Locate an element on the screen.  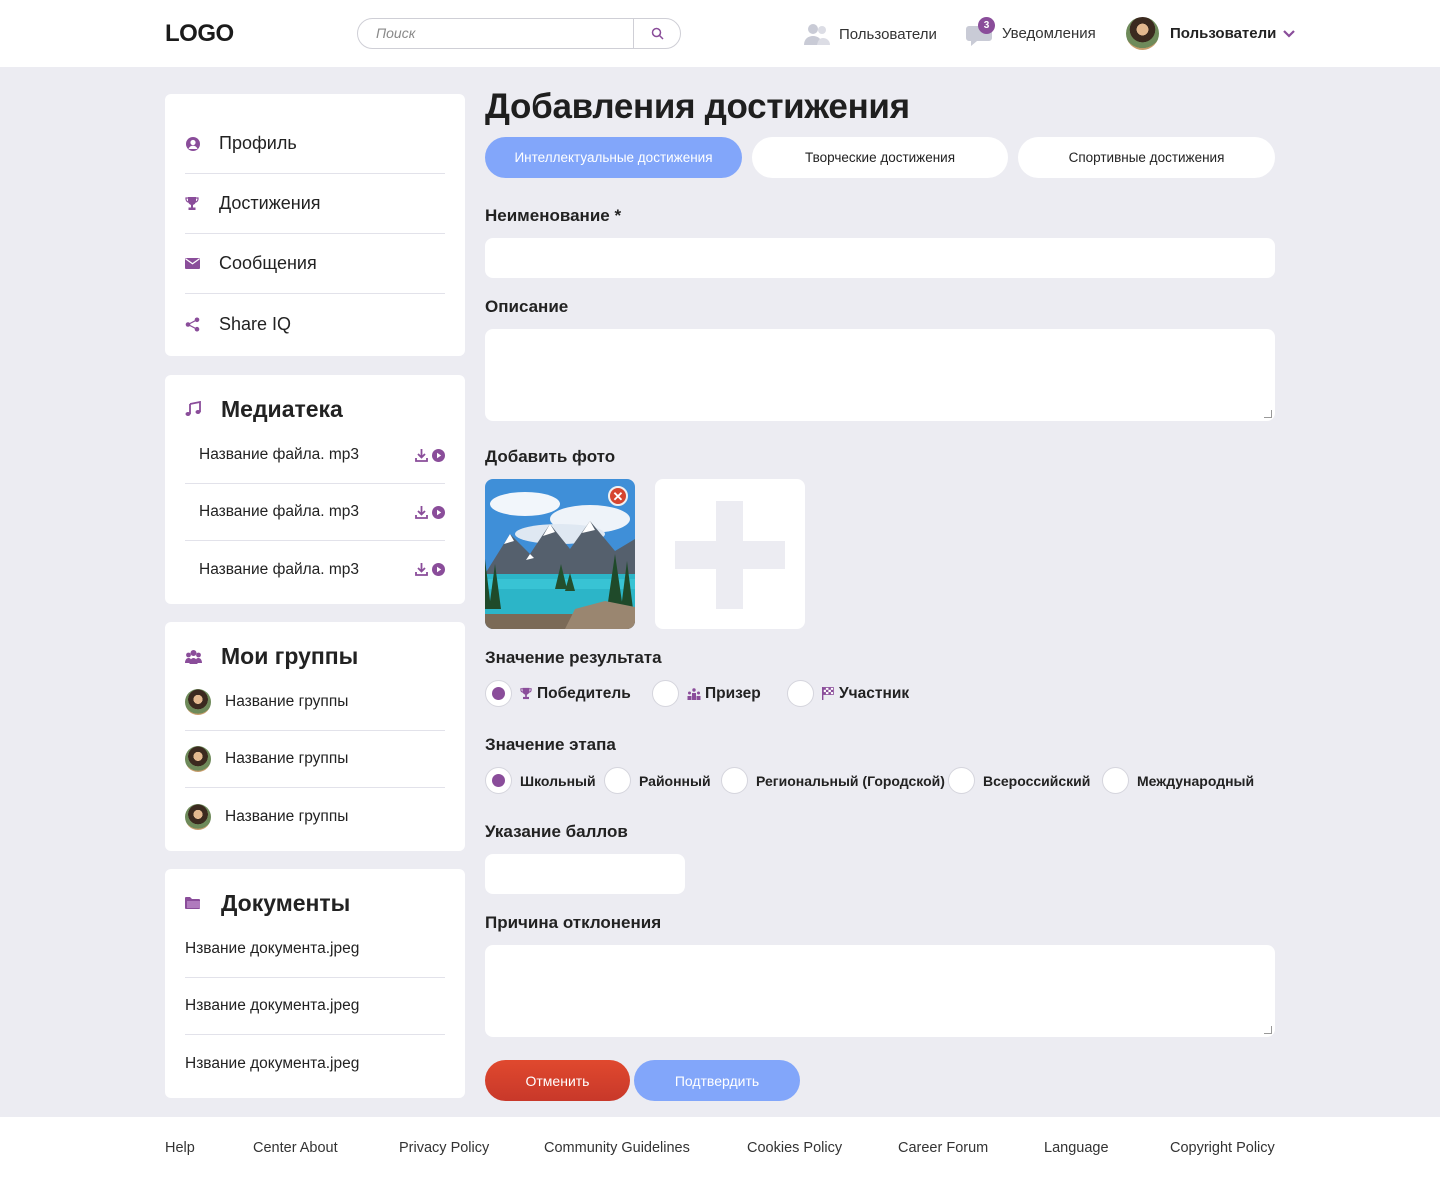
radio-winner: Победитель is located at coordinates (558, 693).